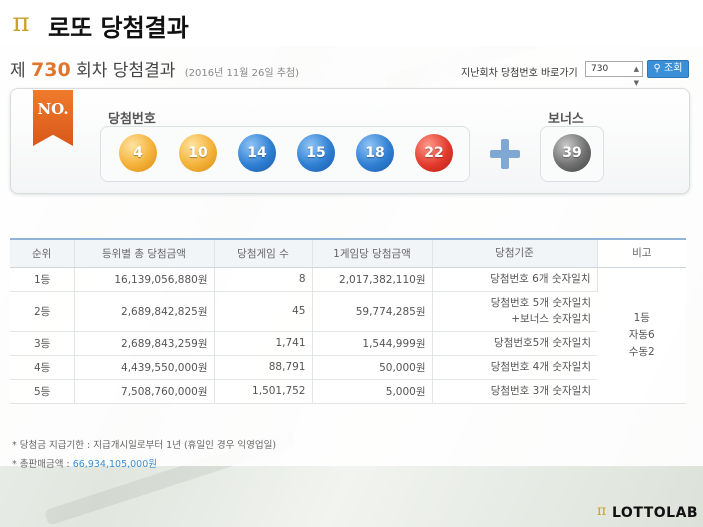 The image size is (703, 527). What do you see at coordinates (144, 343) in the screenshot?
I see `total-prize-cell: 2,689,843,259원` at bounding box center [144, 343].